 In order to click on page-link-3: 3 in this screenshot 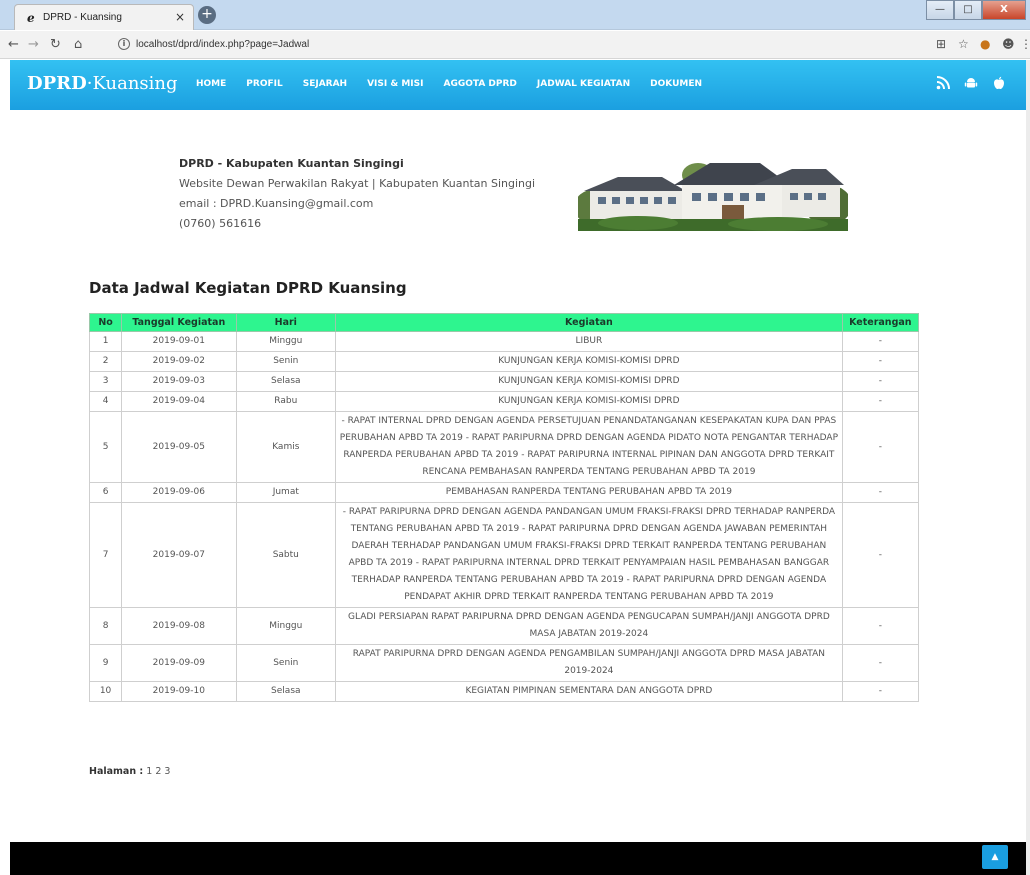, I will do `click(167, 771)`.